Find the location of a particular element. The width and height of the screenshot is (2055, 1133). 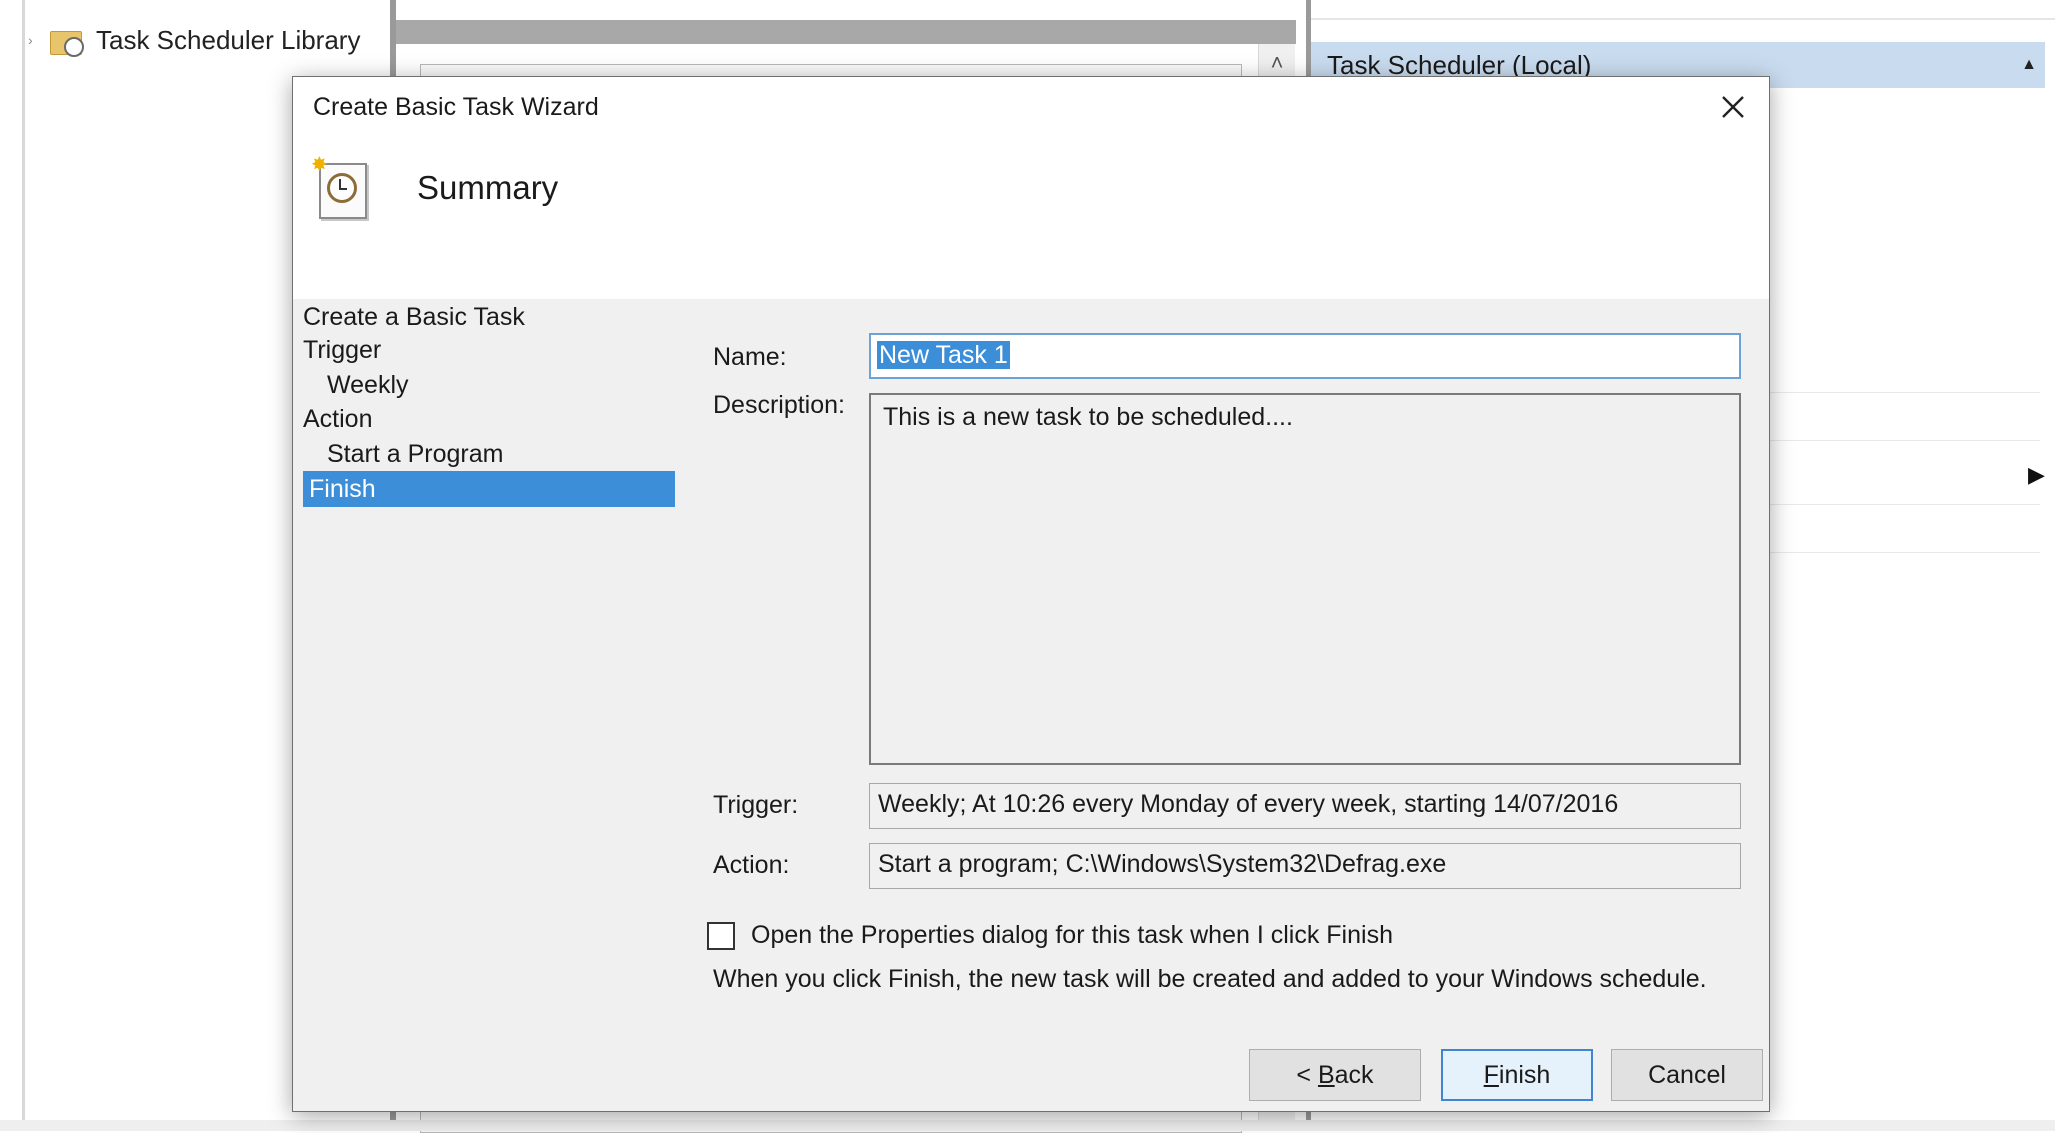

dialog-title: Create Basic Task Wizard is located at coordinates (456, 107).